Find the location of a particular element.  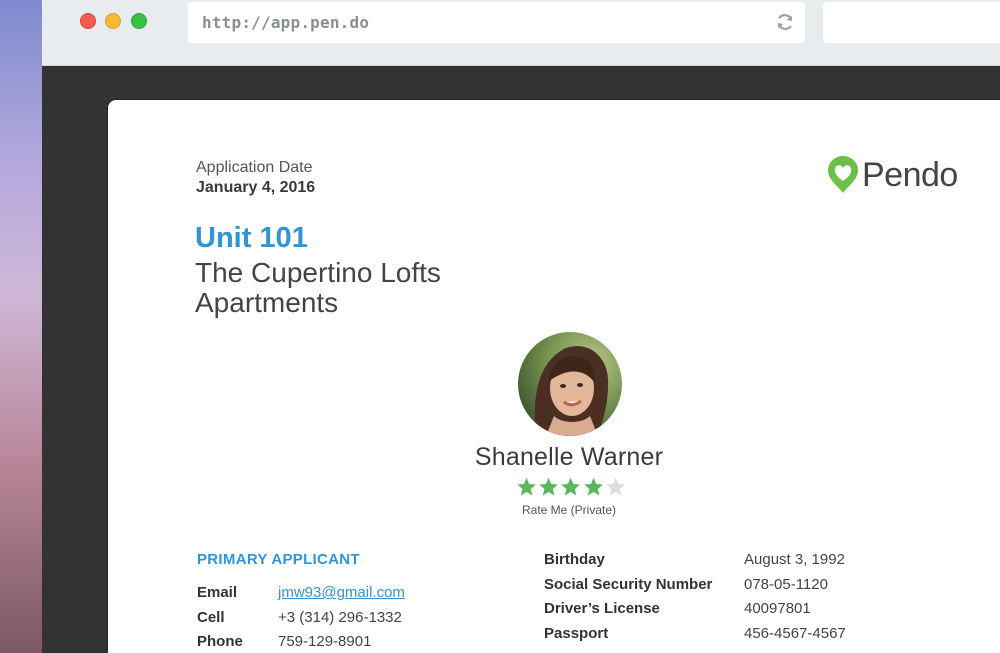

phone-value: 759-129-8901 is located at coordinates (325, 641).